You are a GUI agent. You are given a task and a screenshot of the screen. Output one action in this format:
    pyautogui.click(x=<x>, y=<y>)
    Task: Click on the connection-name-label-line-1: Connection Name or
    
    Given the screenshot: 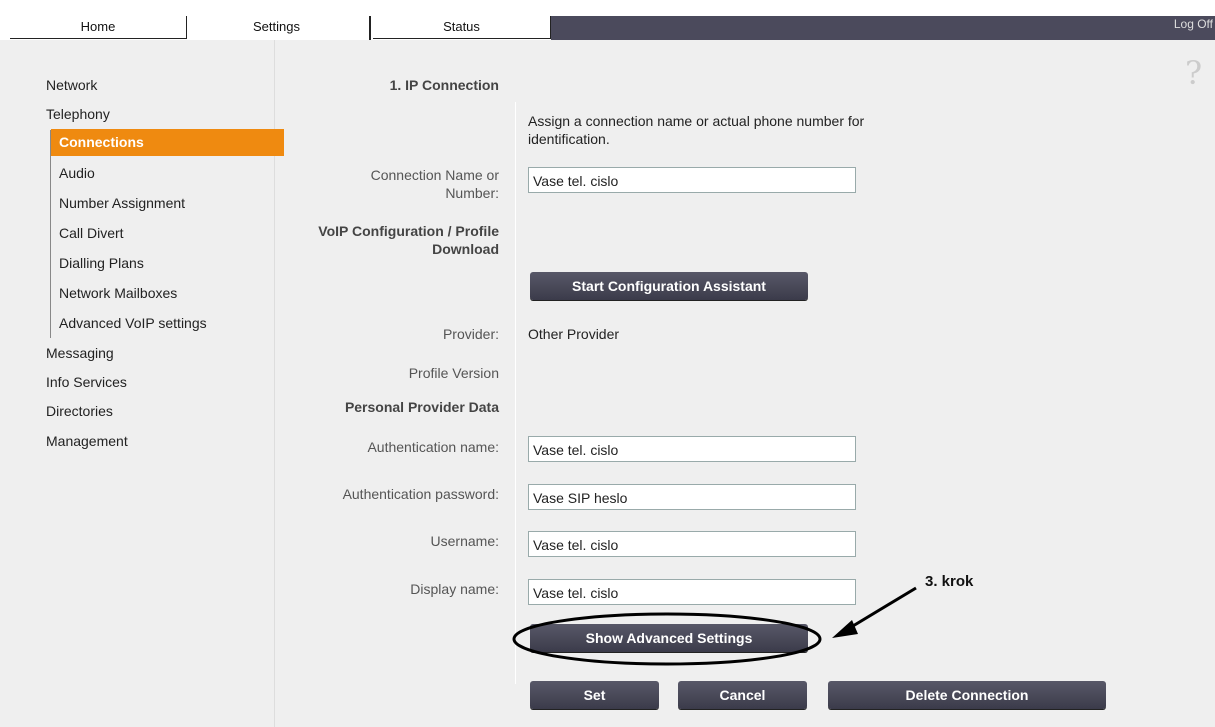 What is the action you would take?
    pyautogui.click(x=434, y=175)
    